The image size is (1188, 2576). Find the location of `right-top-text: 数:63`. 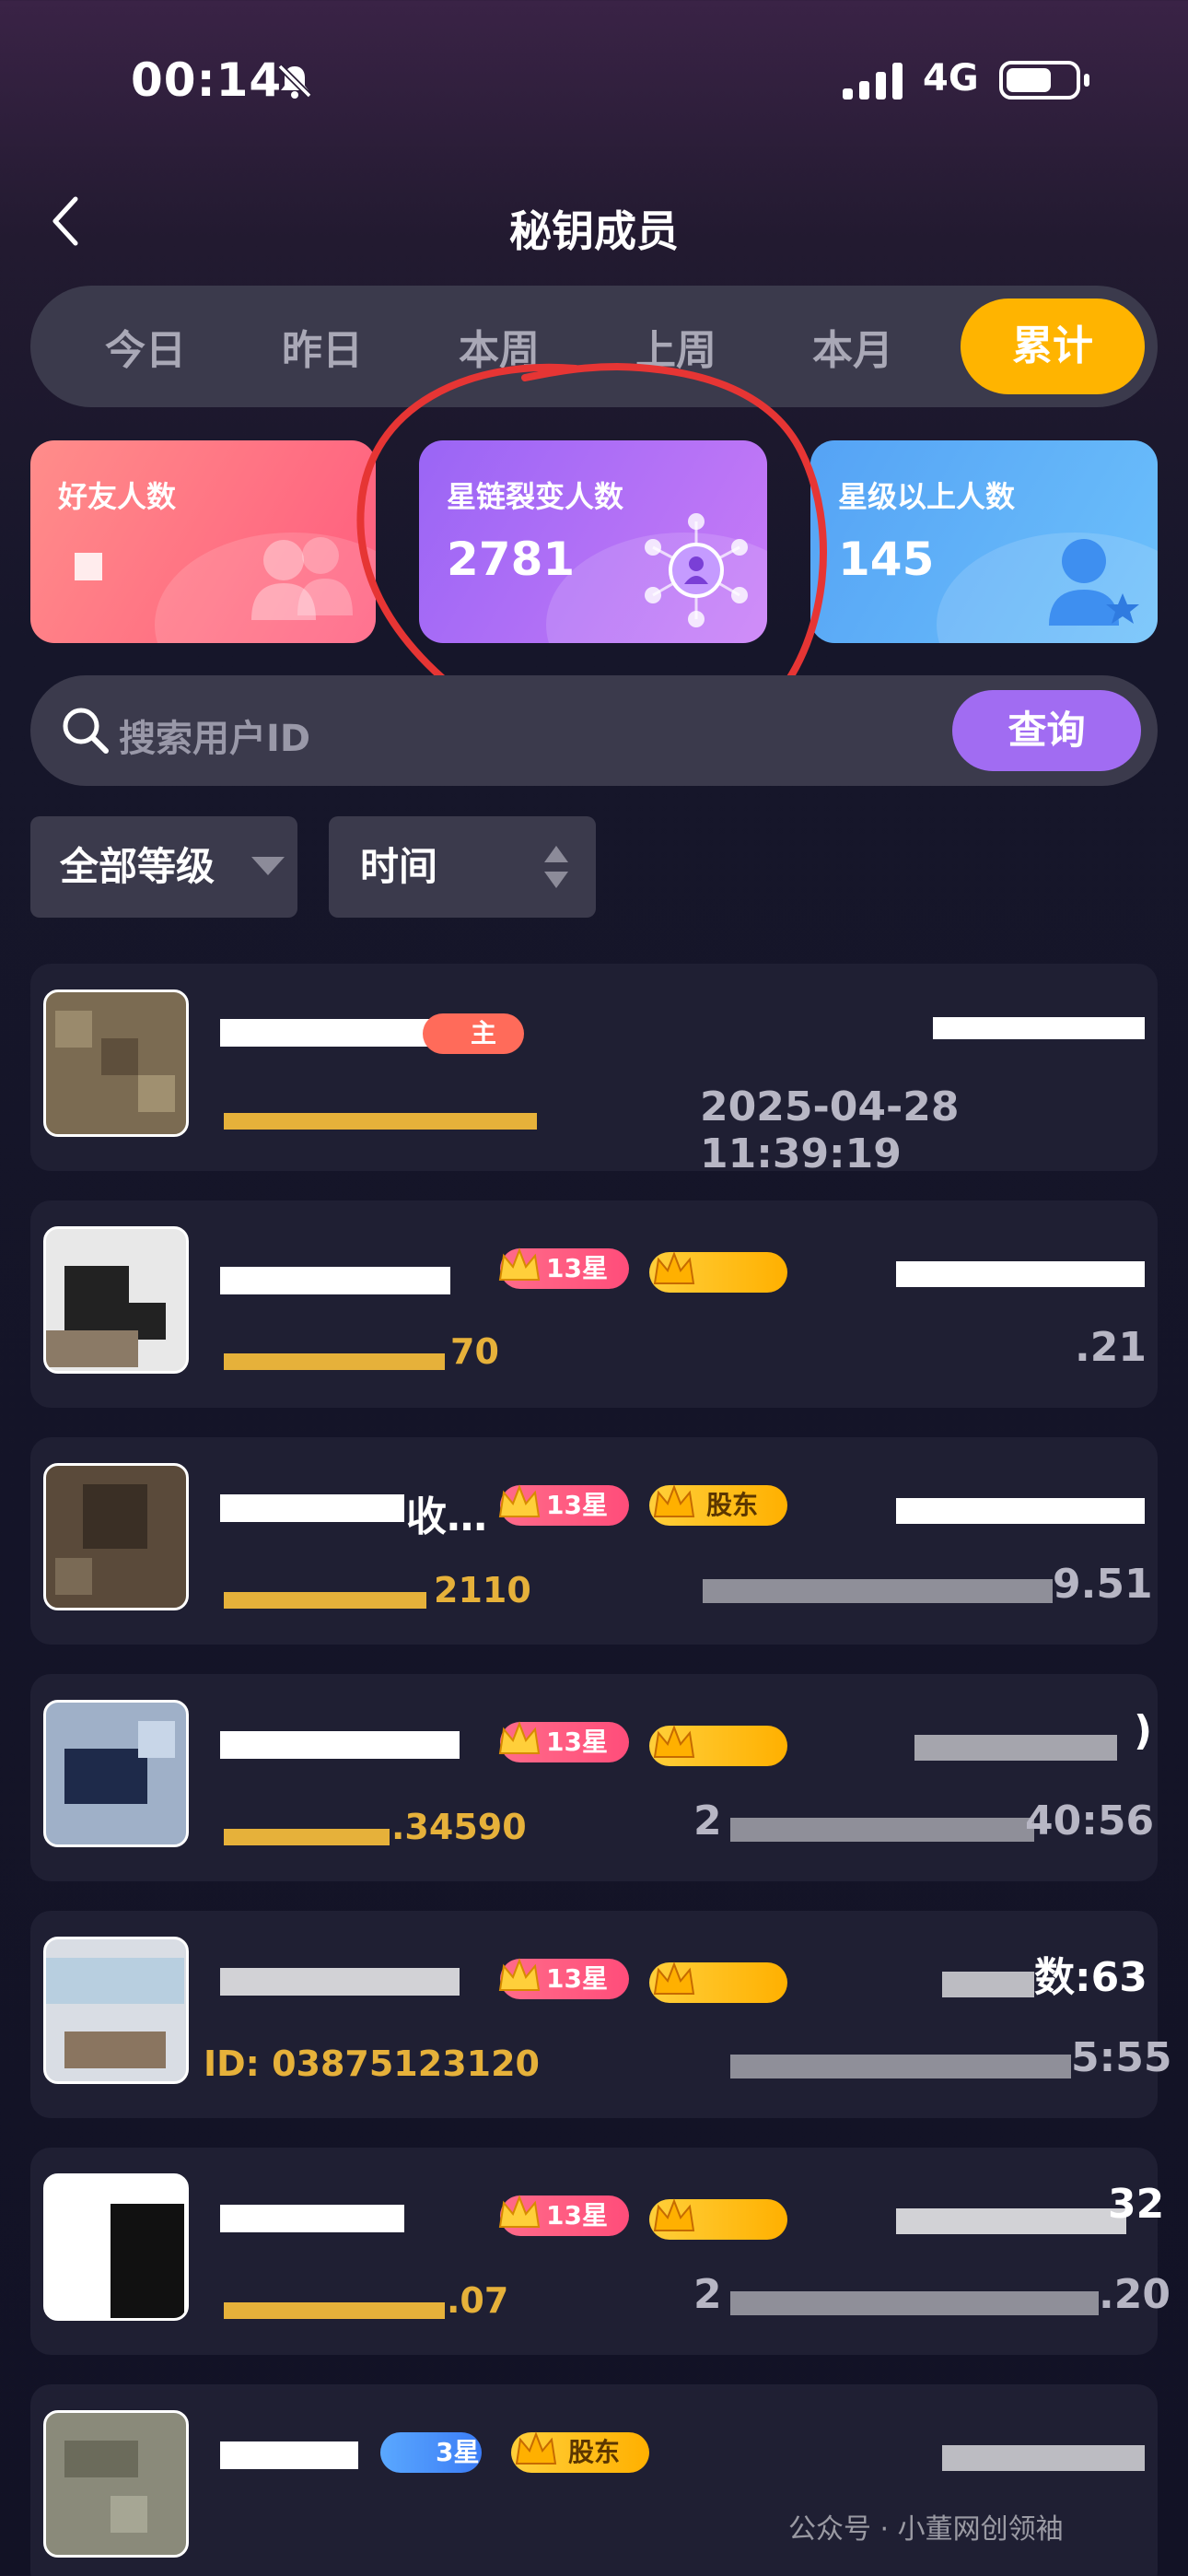

right-top-text: 数:63 is located at coordinates (1091, 1978).